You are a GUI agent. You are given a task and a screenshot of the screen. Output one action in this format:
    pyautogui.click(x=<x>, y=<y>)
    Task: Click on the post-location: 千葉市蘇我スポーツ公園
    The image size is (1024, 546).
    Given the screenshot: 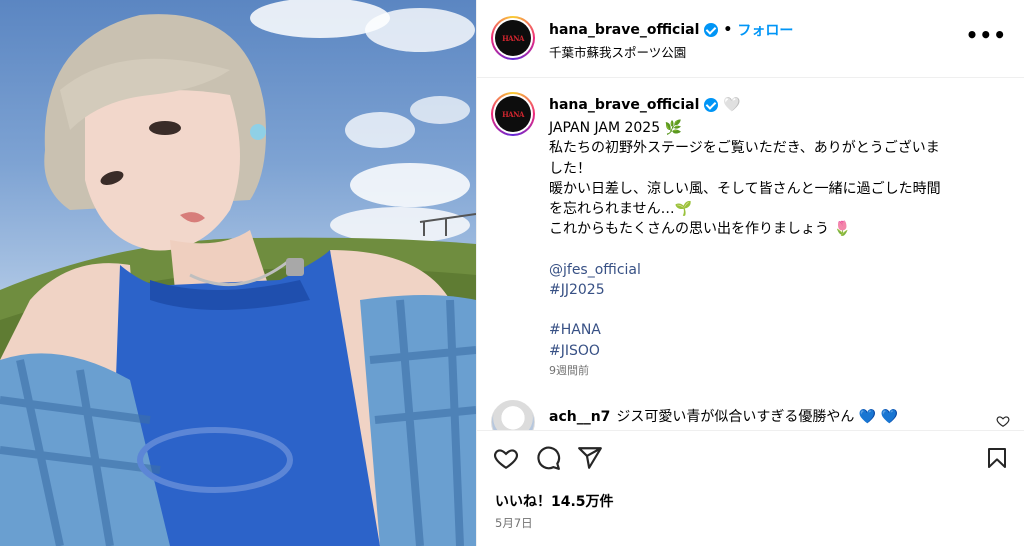 What is the action you would take?
    pyautogui.click(x=617, y=51)
    